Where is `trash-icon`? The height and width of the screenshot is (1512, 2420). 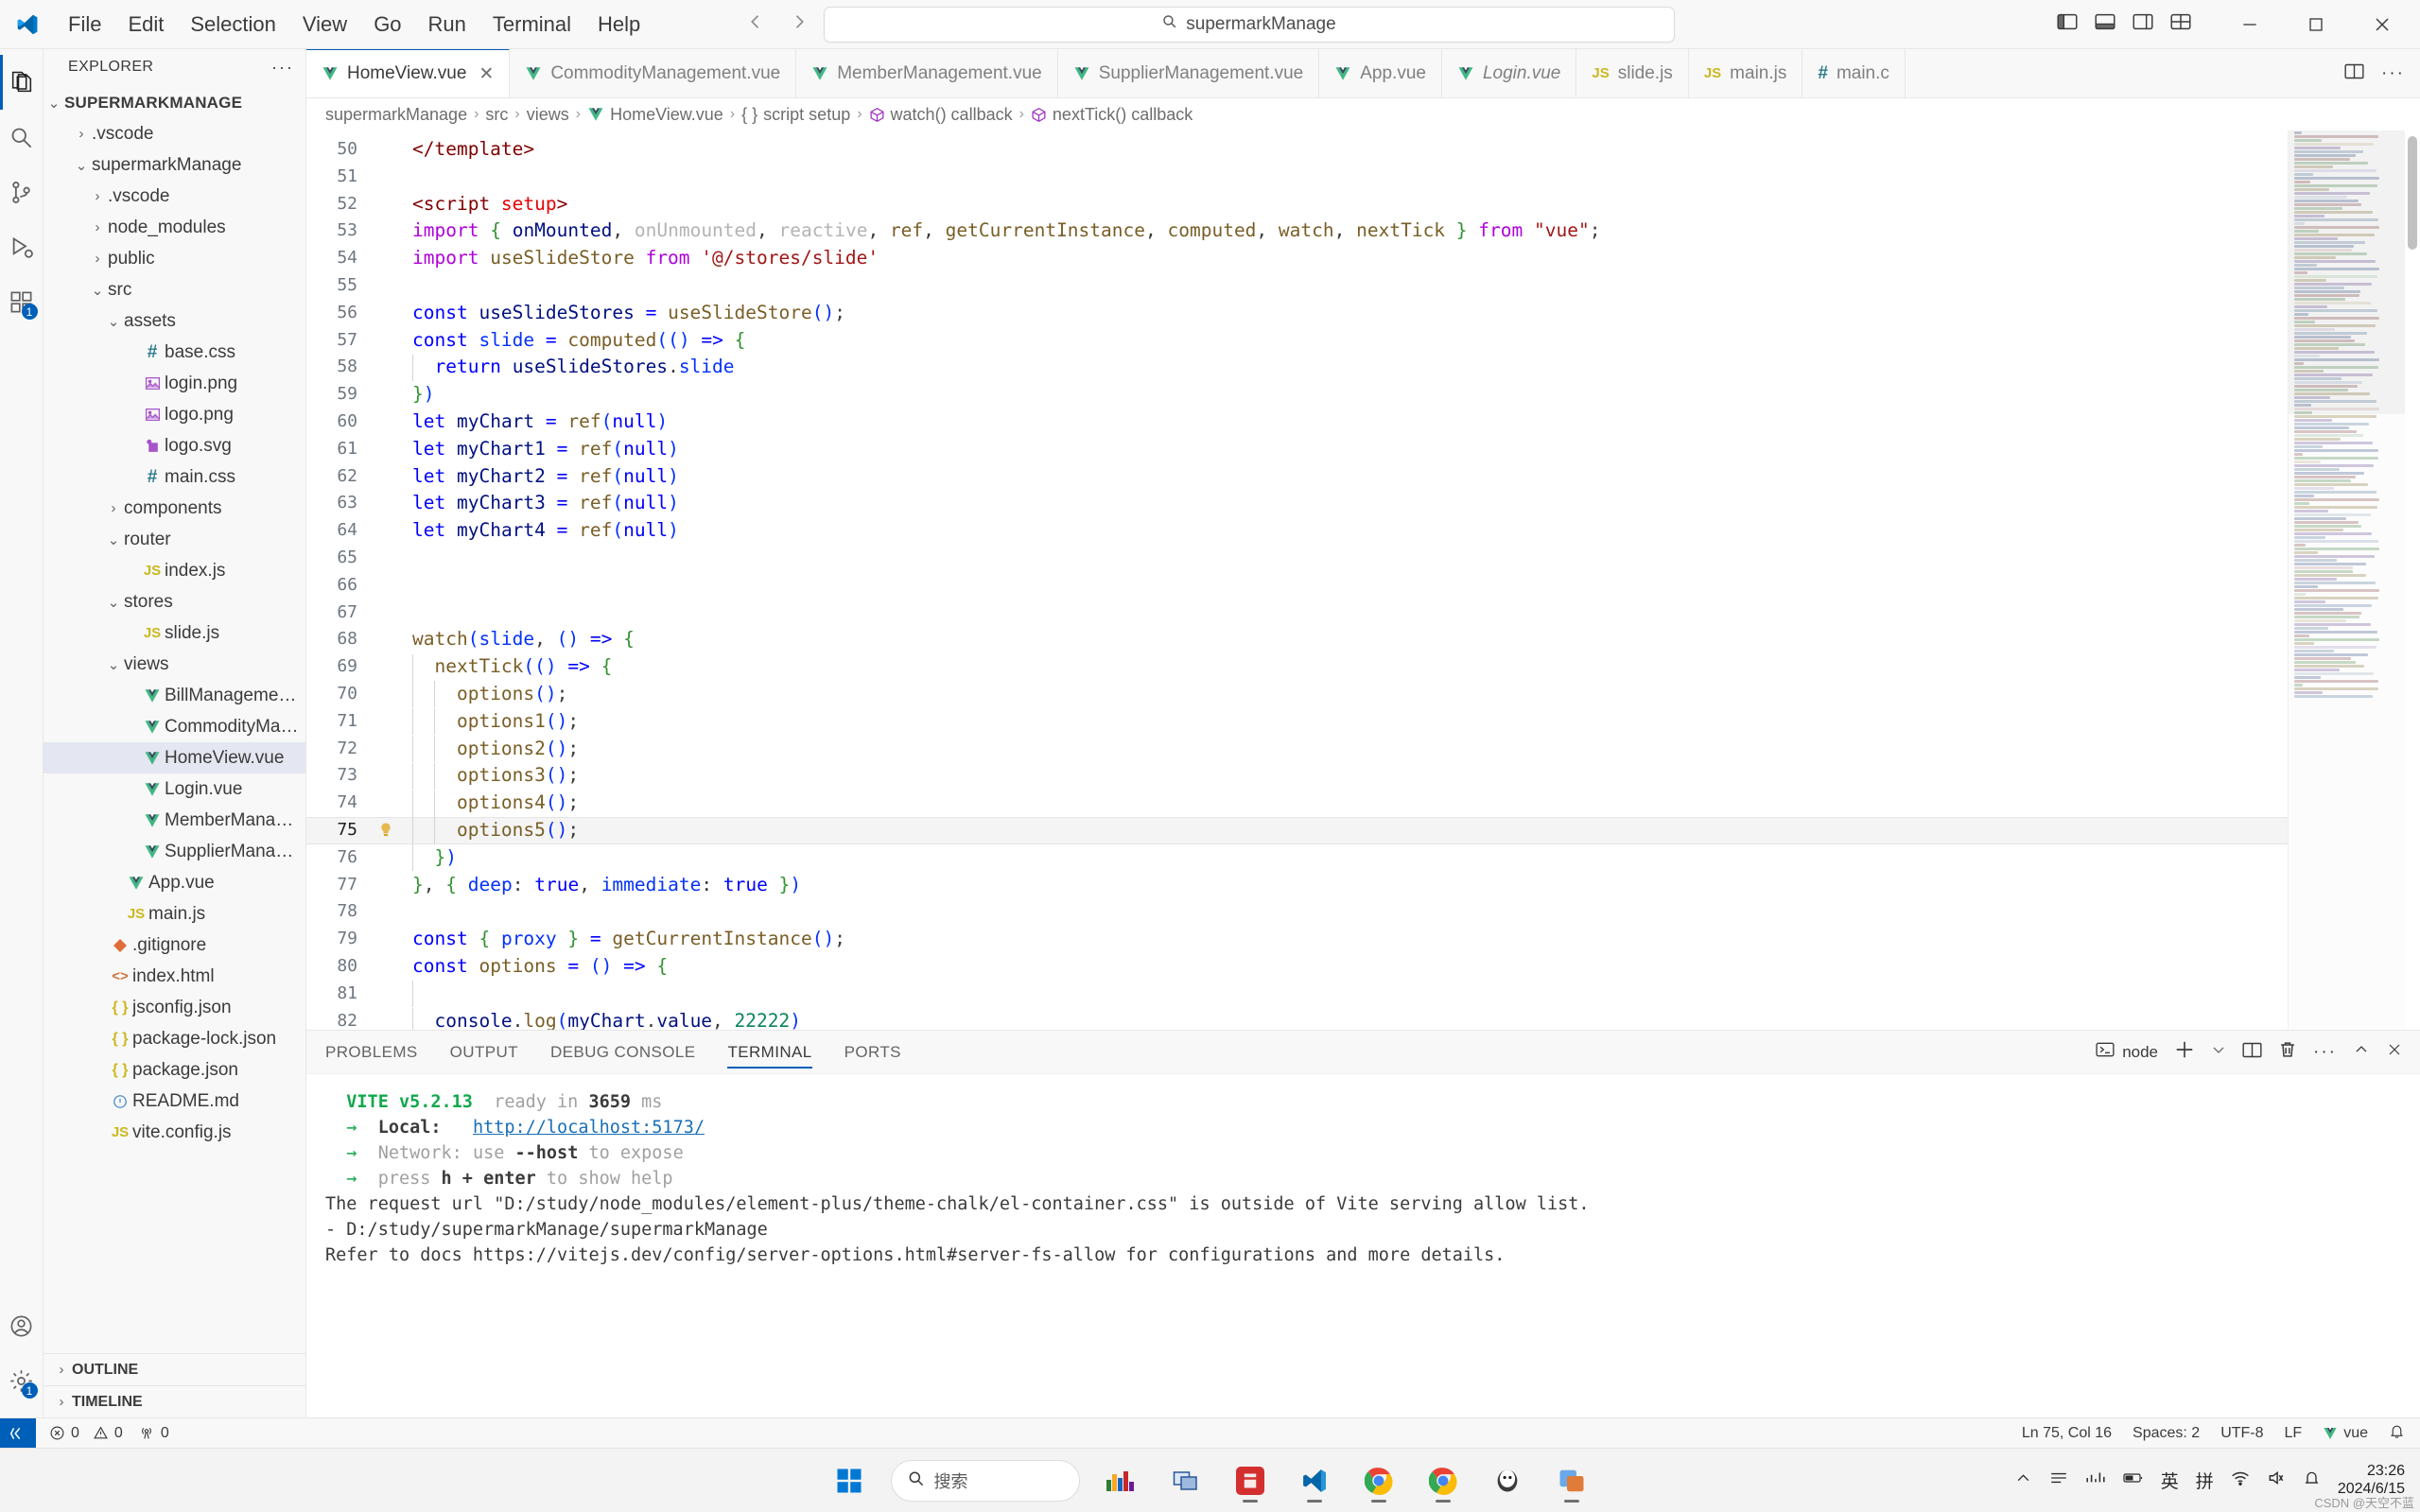 trash-icon is located at coordinates (2287, 1052).